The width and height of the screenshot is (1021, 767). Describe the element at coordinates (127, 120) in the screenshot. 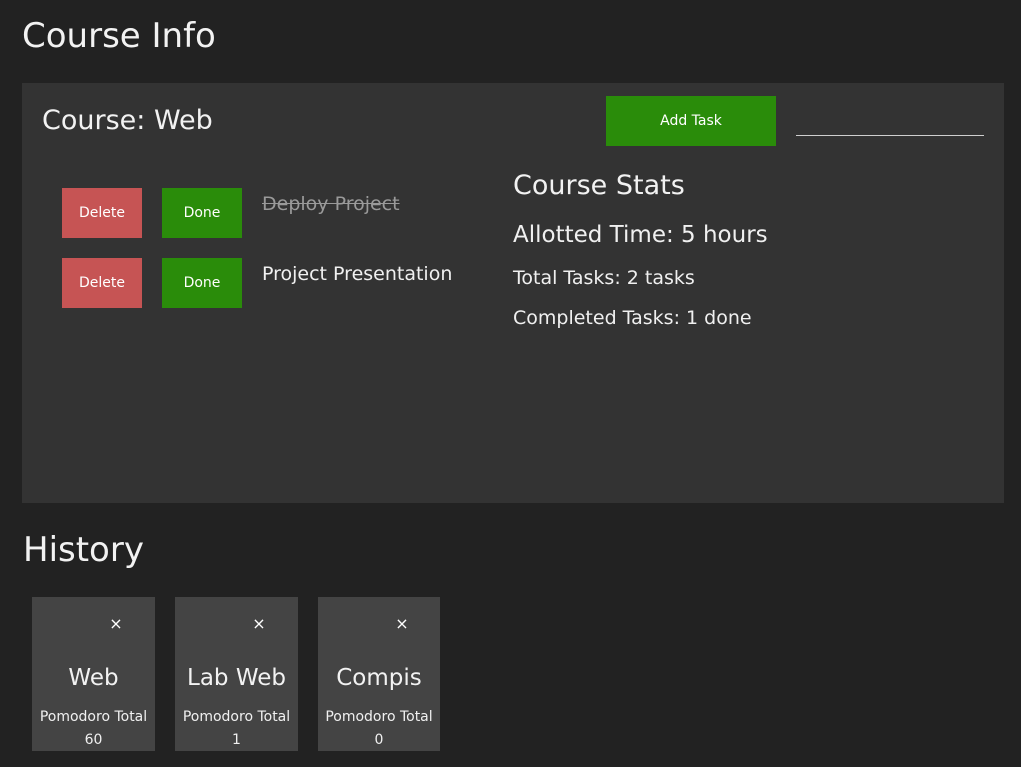

I see `course-name: Course: Web` at that location.